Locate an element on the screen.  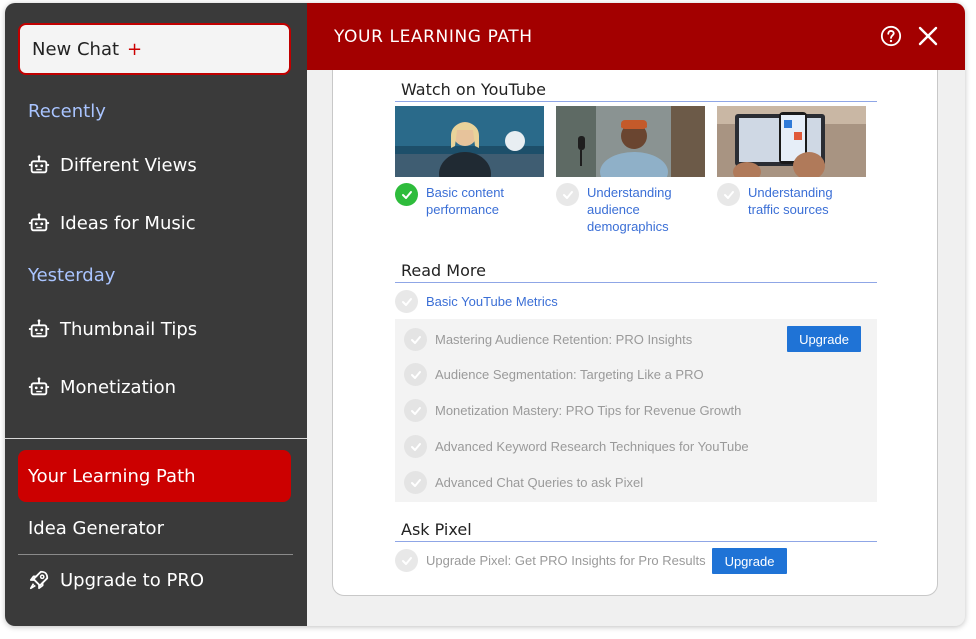
section-title-ask-pixel: Ask Pixel is located at coordinates (436, 529).